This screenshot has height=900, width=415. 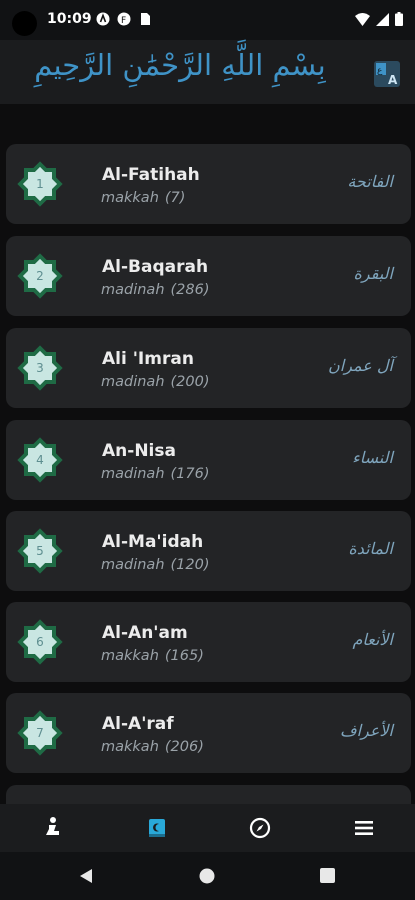 I want to click on signal-icon, so click(x=382, y=19).